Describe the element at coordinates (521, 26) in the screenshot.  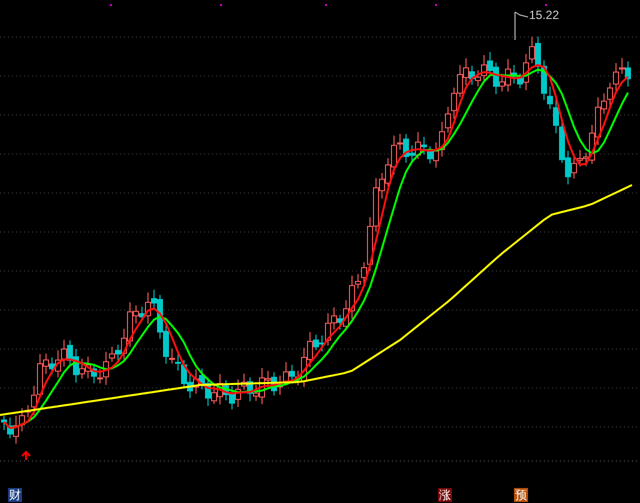
I see `leader-line` at that location.